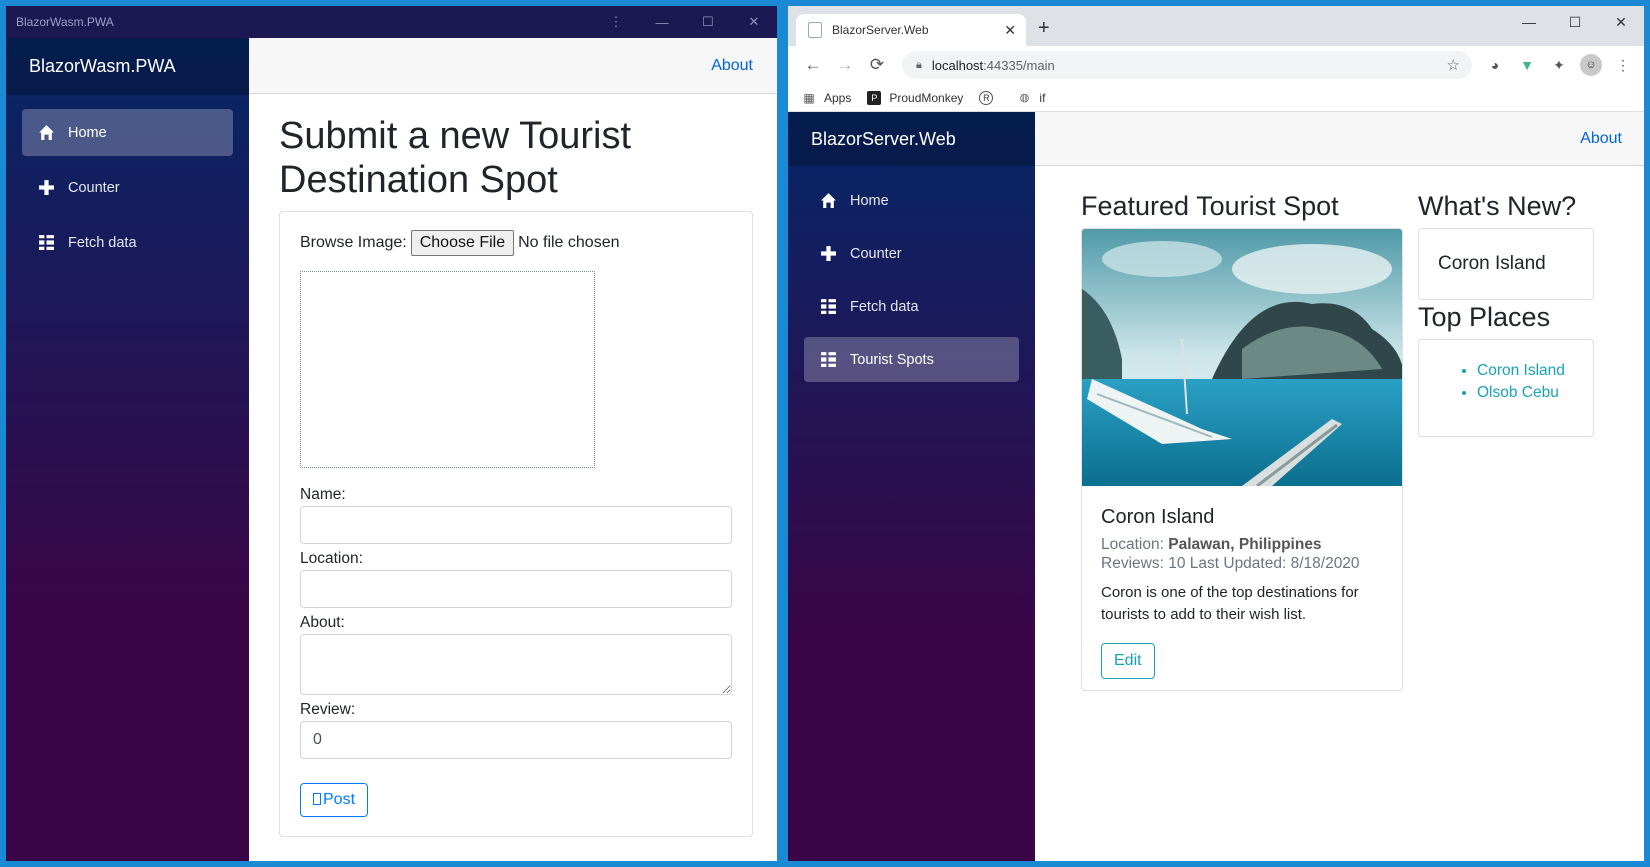 The width and height of the screenshot is (1650, 867). What do you see at coordinates (815, 30) in the screenshot?
I see `page-favicon-icon` at bounding box center [815, 30].